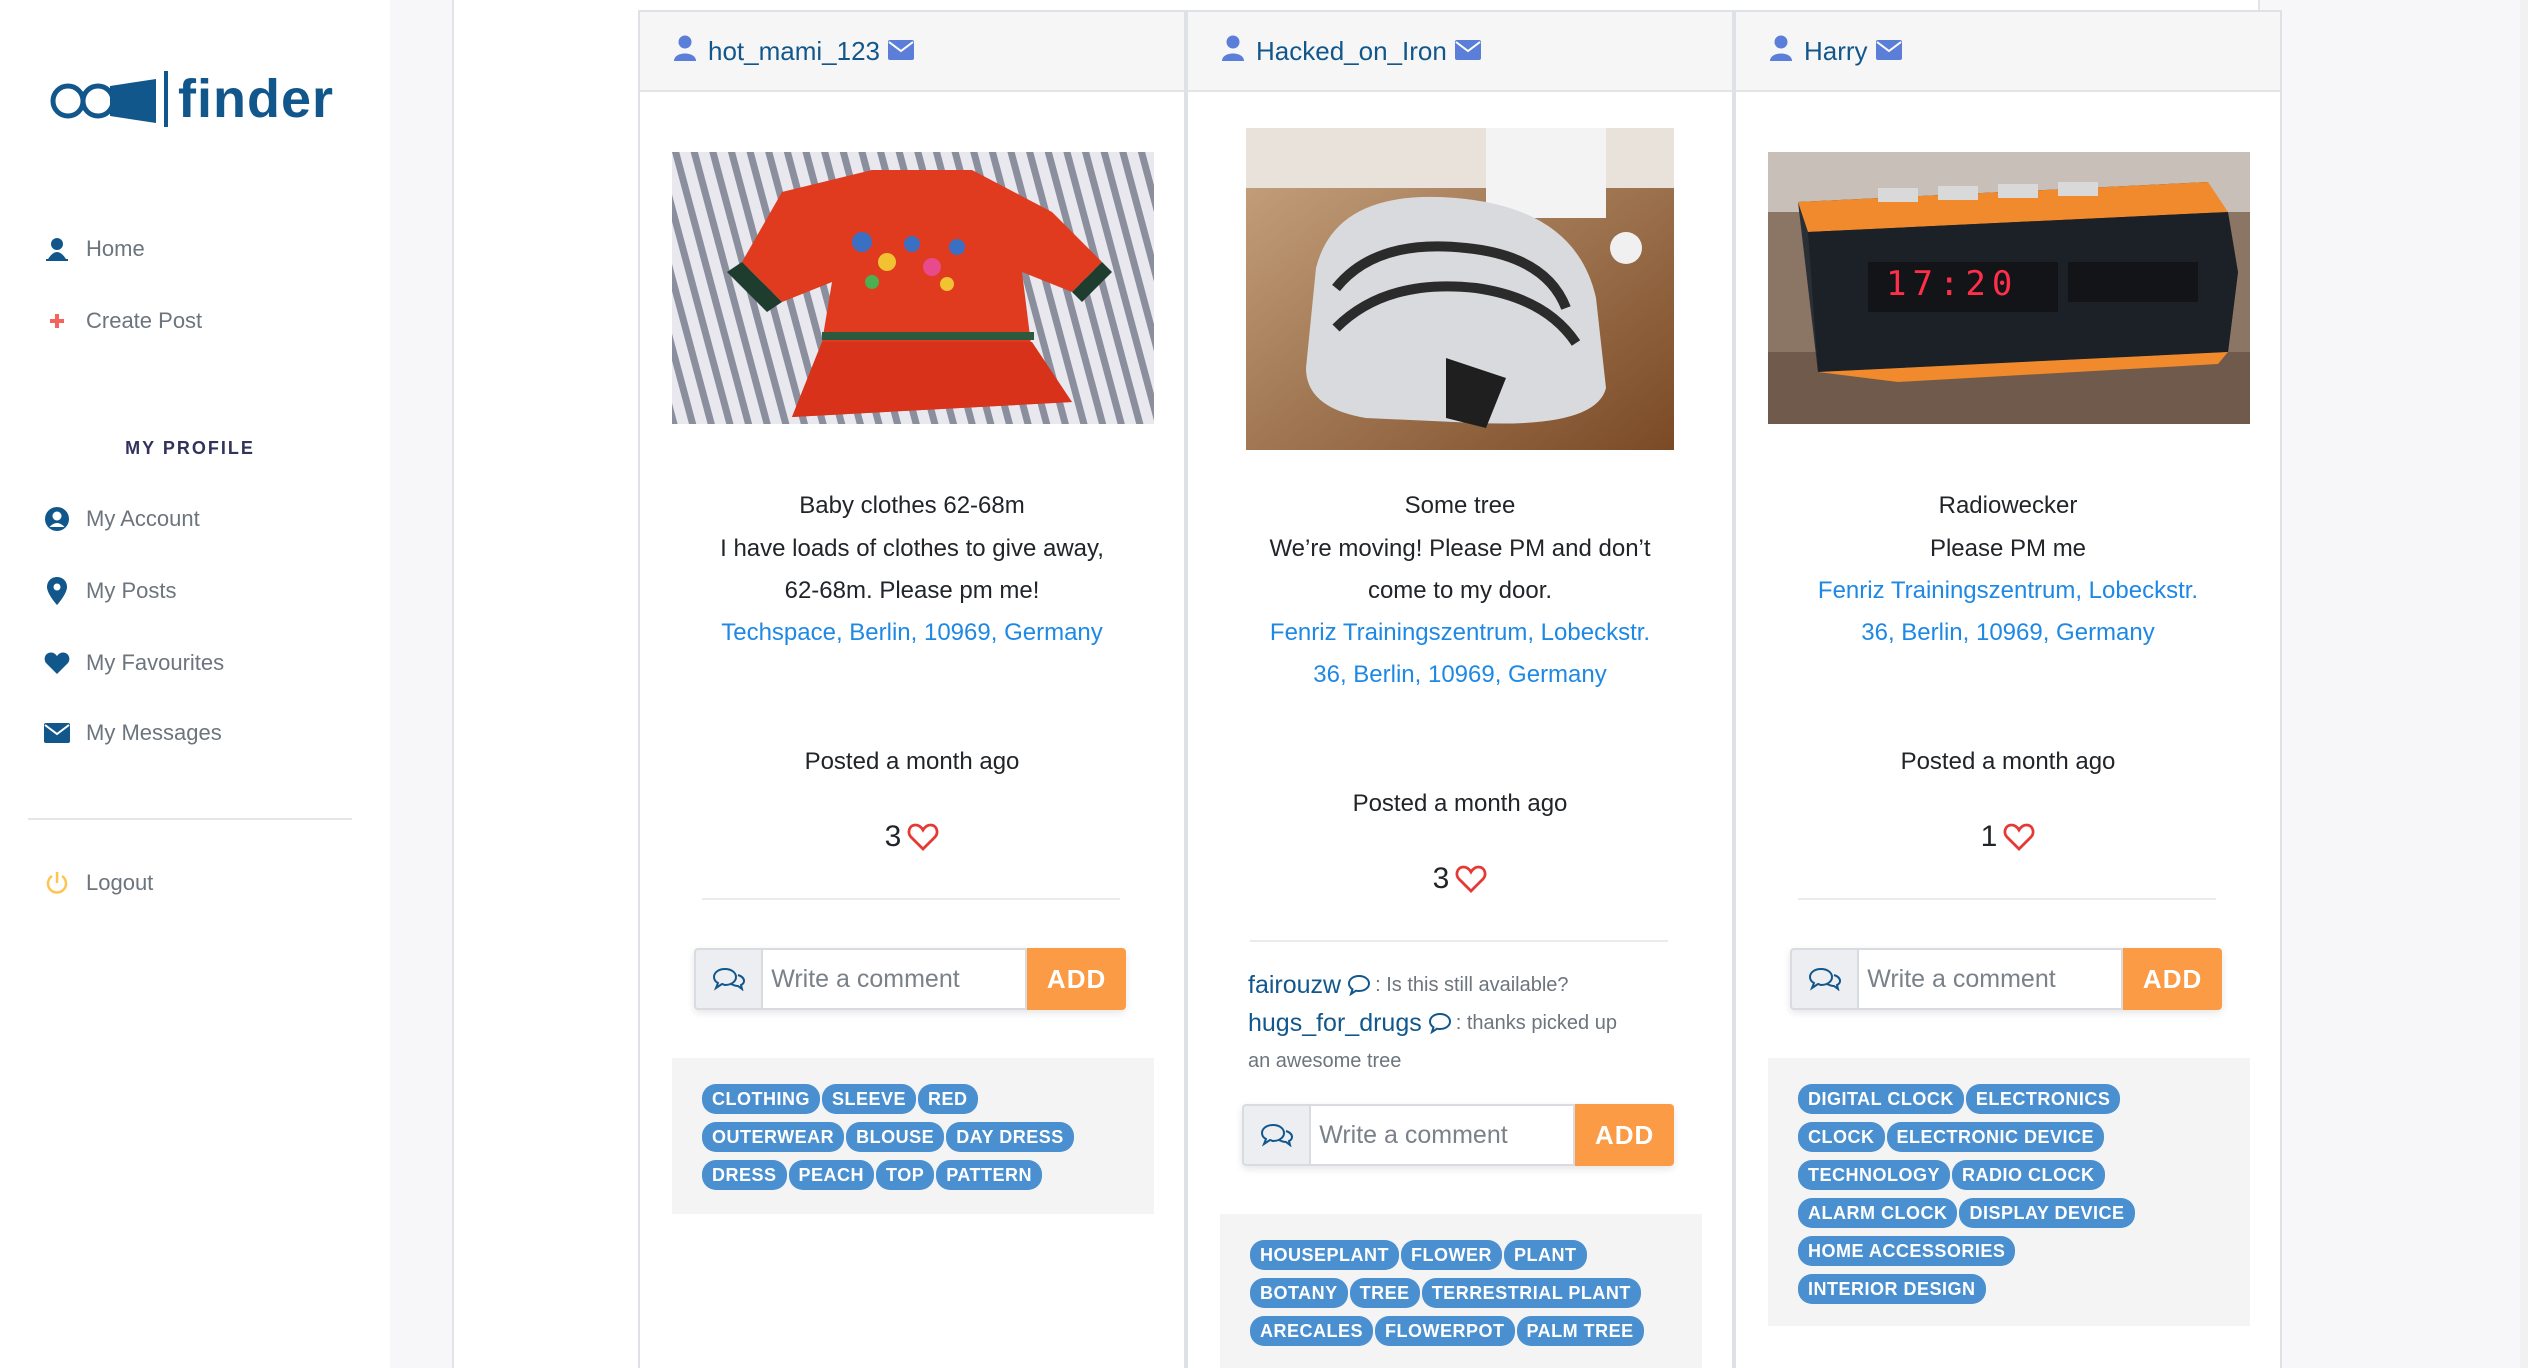 This screenshot has width=2528, height=1368. I want to click on tag: OUTERWEAR, so click(773, 1137).